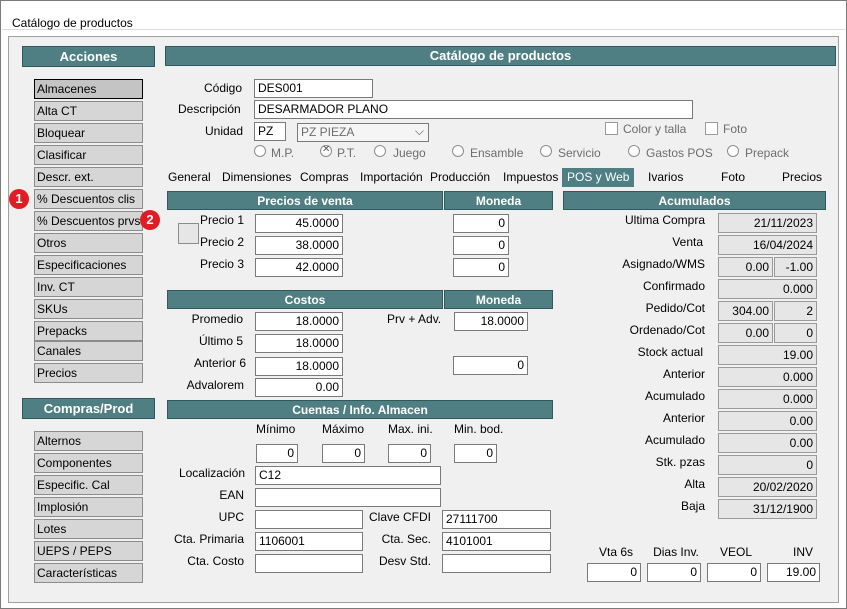 The image size is (847, 609). I want to click on compras-header: Compras/Prod, so click(88, 408).